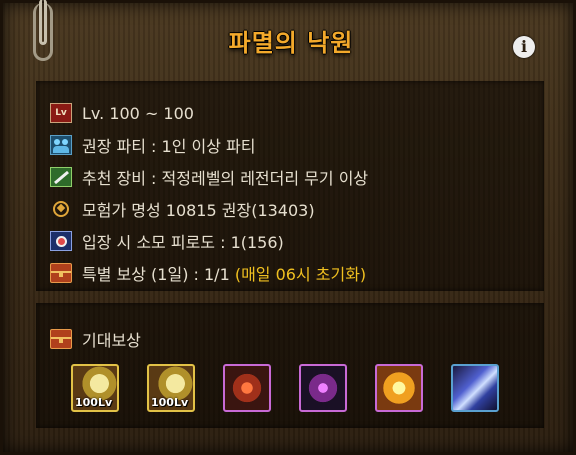  I want to click on fatigue-text: 입장 시 소모 피로도 : 1(156), so click(183, 242).